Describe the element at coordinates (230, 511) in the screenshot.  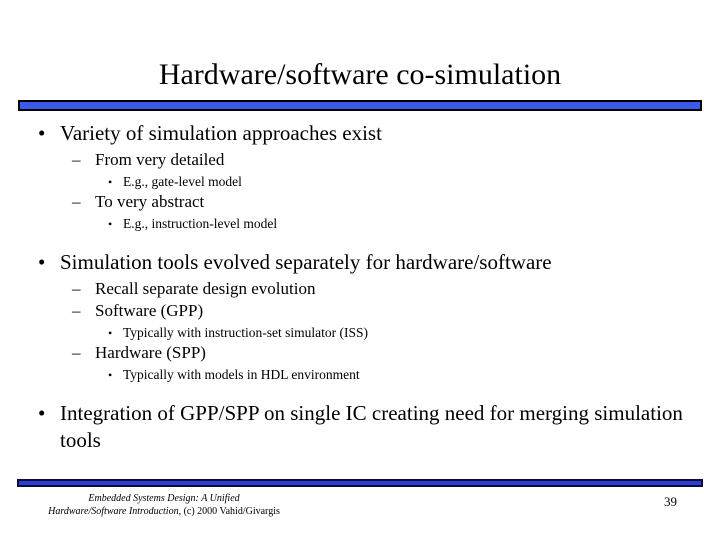
I see `footer-copyright: (c) 2000 Vahid/Givargis` at that location.